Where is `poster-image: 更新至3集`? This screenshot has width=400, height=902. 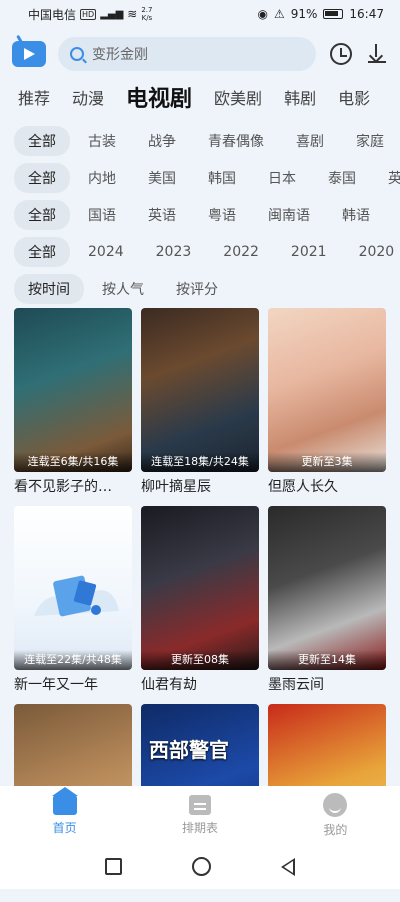
poster-image: 更新至3集 is located at coordinates (327, 390).